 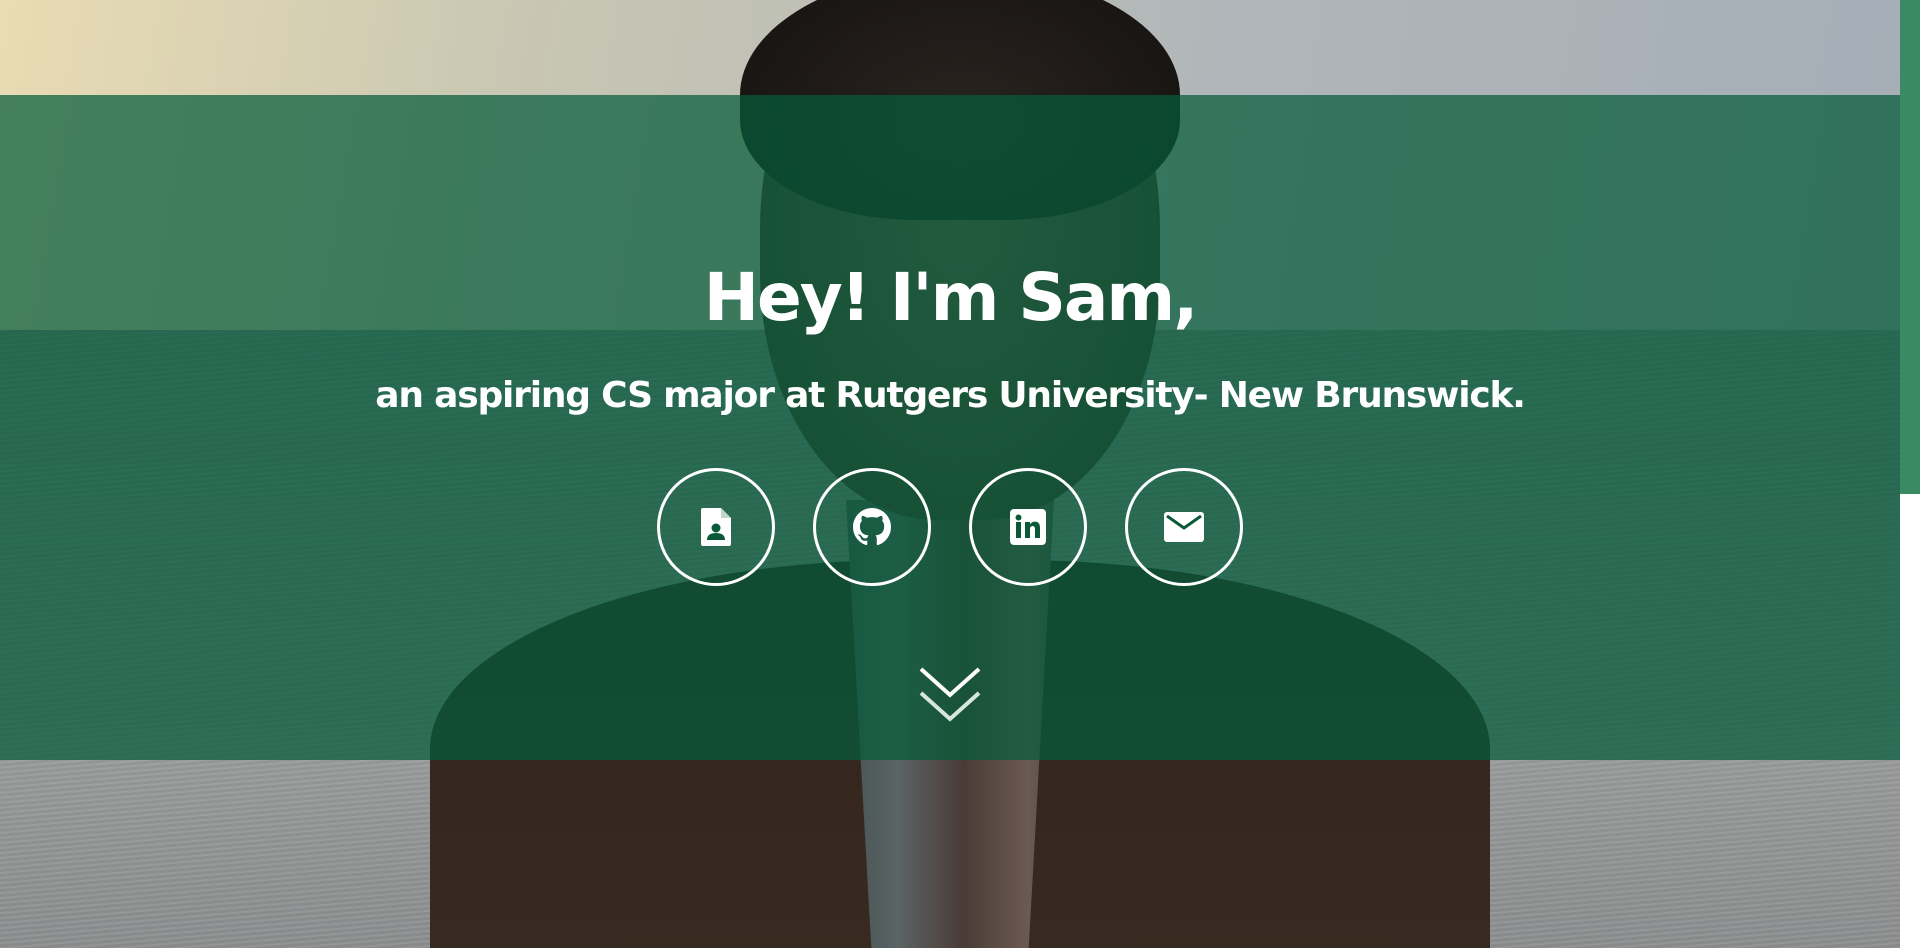 I want to click on hero-title: Hey! I'm Sam,, so click(x=951, y=297).